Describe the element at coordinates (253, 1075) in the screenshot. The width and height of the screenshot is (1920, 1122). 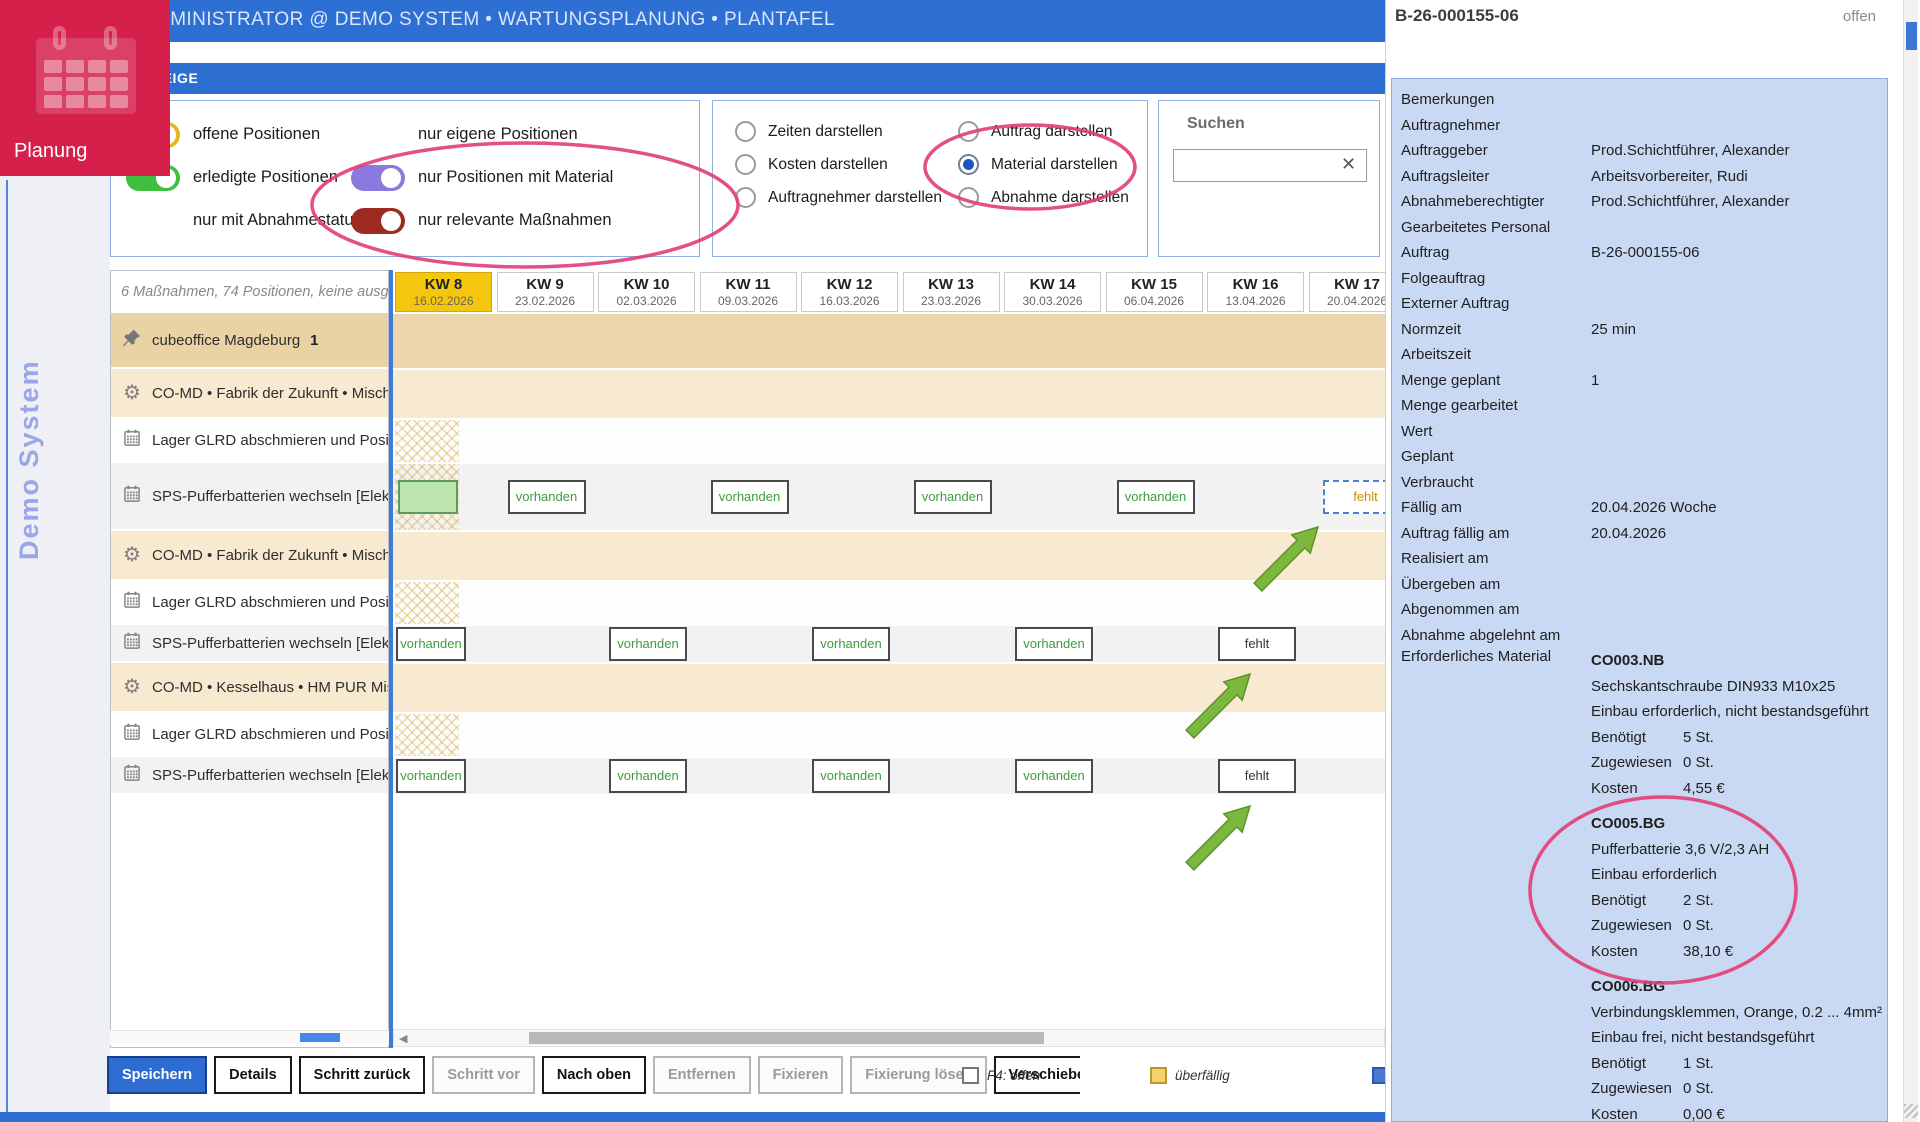
I see `toolbar-button: Details` at that location.